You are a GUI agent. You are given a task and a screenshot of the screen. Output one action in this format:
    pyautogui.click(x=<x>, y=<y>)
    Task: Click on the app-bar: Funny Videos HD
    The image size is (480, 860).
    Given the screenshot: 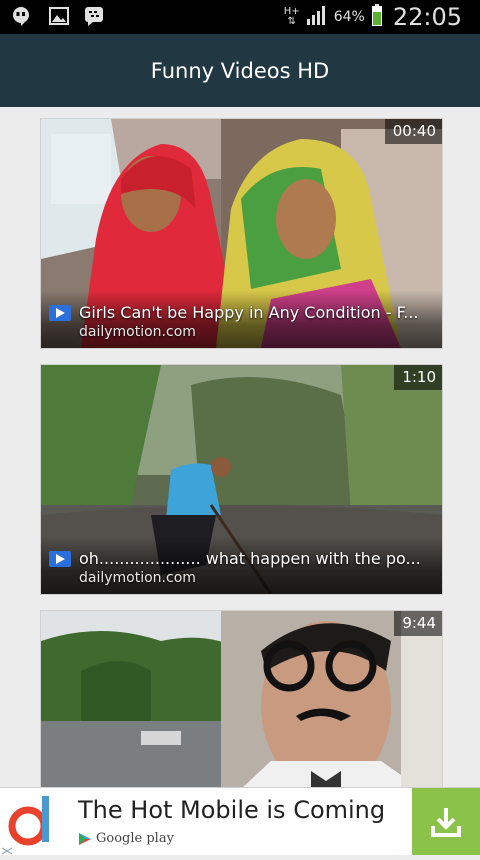 What is the action you would take?
    pyautogui.click(x=240, y=70)
    